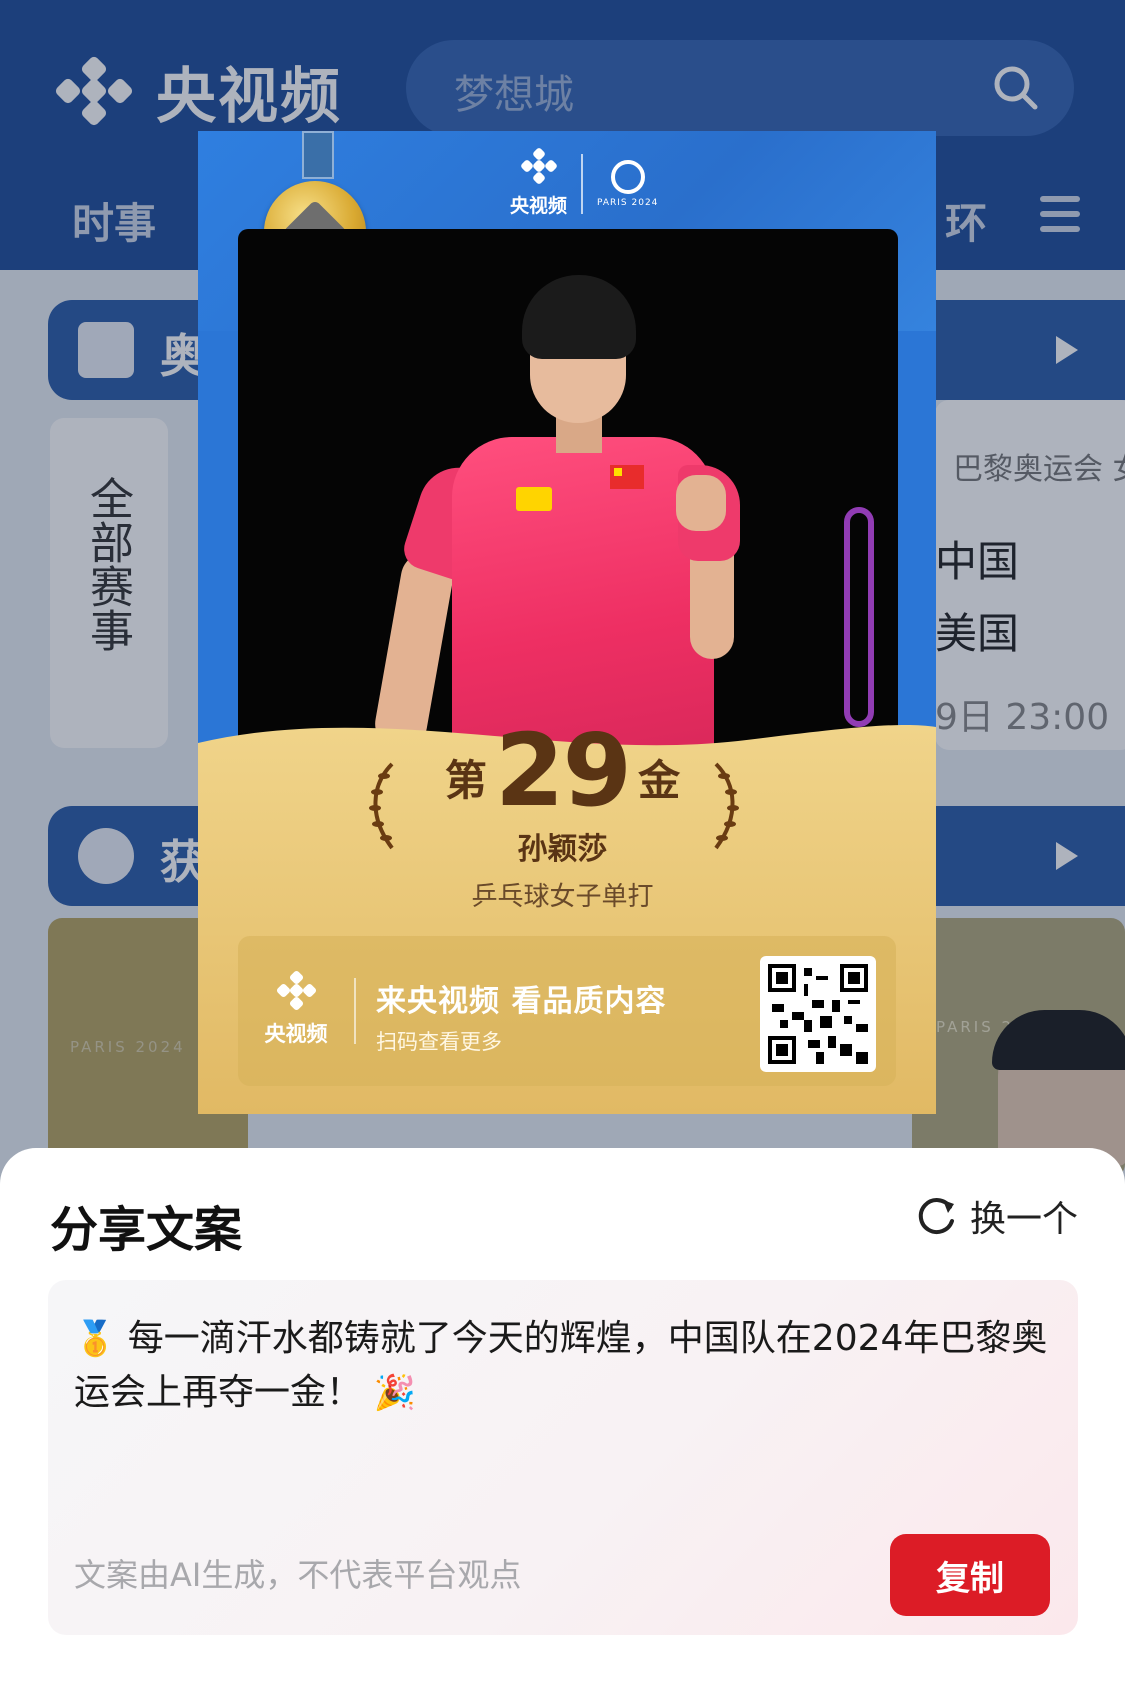 The image size is (1125, 1699). What do you see at coordinates (298, 1575) in the screenshot?
I see `ai-disclaimer: 文案由AI生成，不代表平台观点` at bounding box center [298, 1575].